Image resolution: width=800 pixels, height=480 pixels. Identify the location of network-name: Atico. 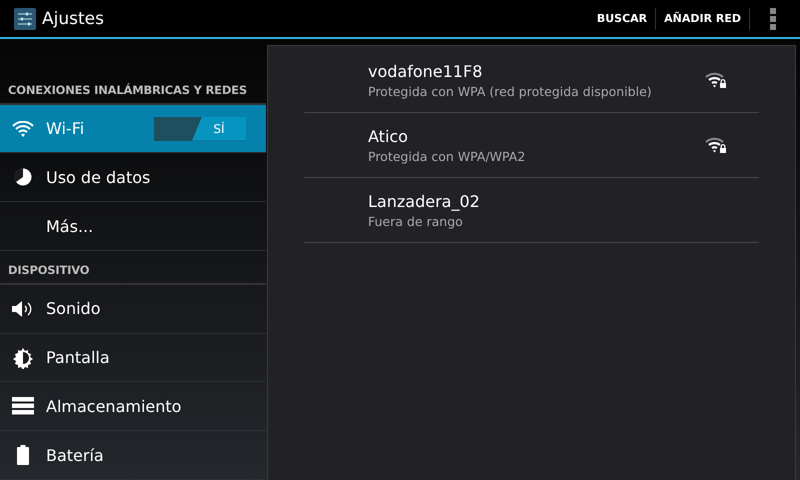
(388, 136).